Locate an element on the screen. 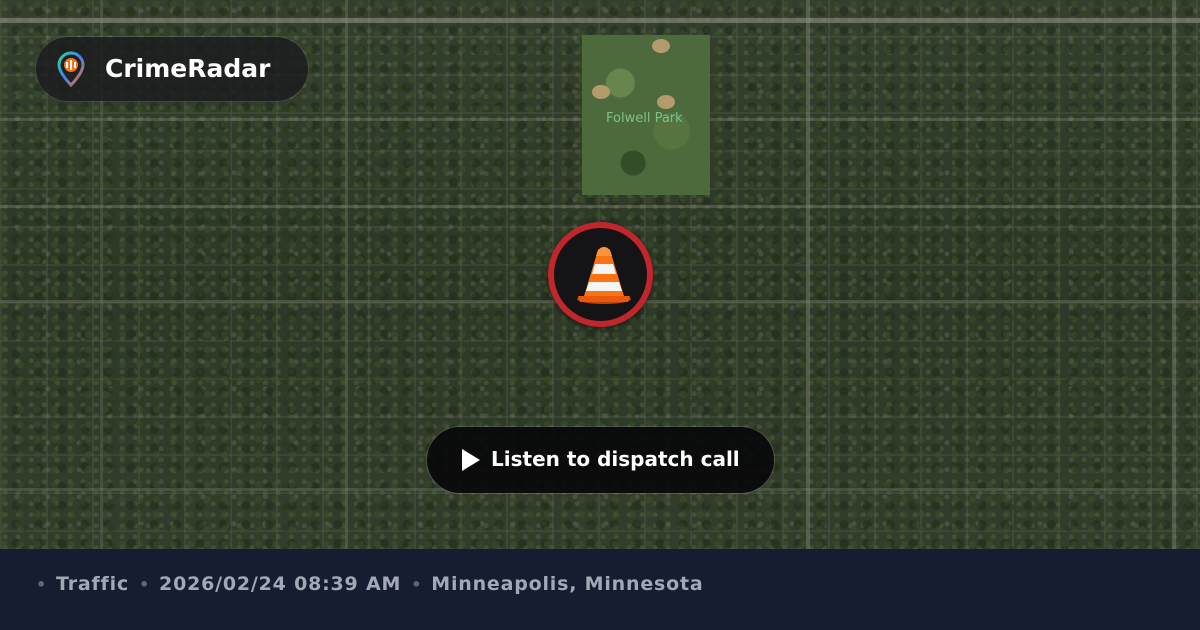 The width and height of the screenshot is (1200, 630). incident-marker is located at coordinates (600, 274).